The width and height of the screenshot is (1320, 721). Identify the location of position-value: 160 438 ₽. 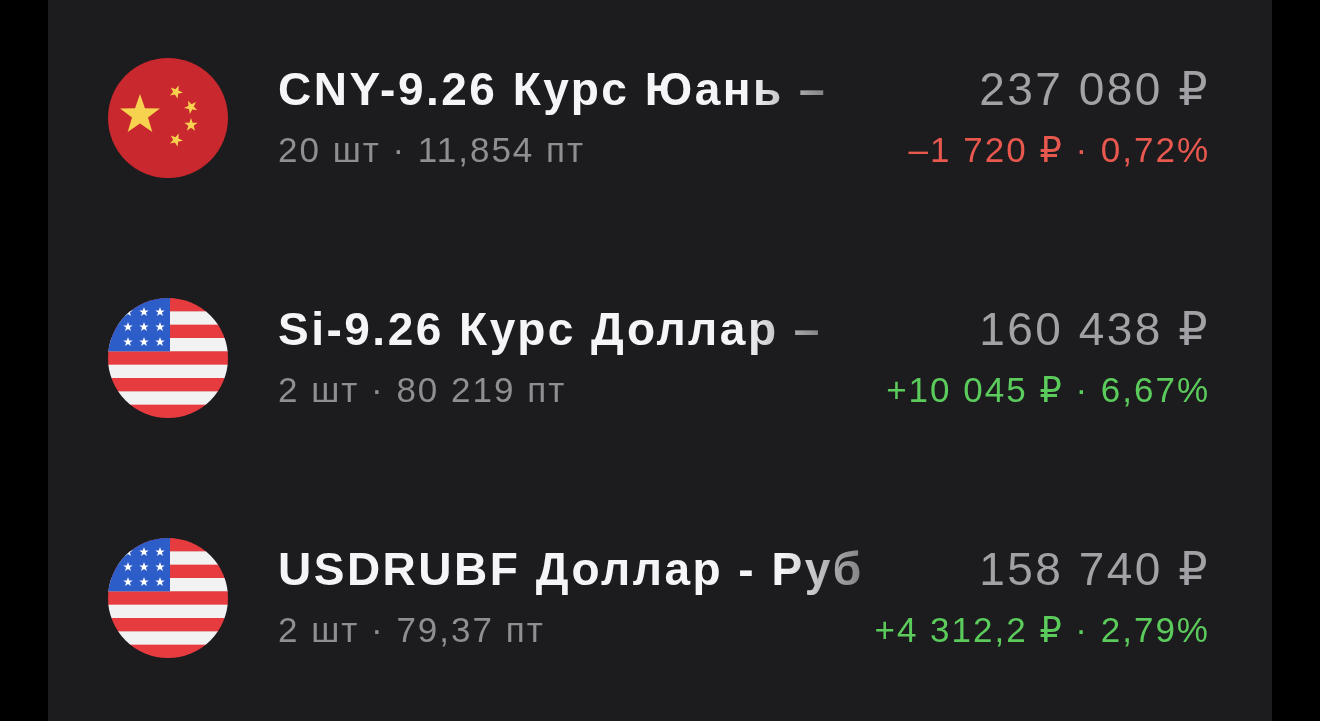
(1094, 329).